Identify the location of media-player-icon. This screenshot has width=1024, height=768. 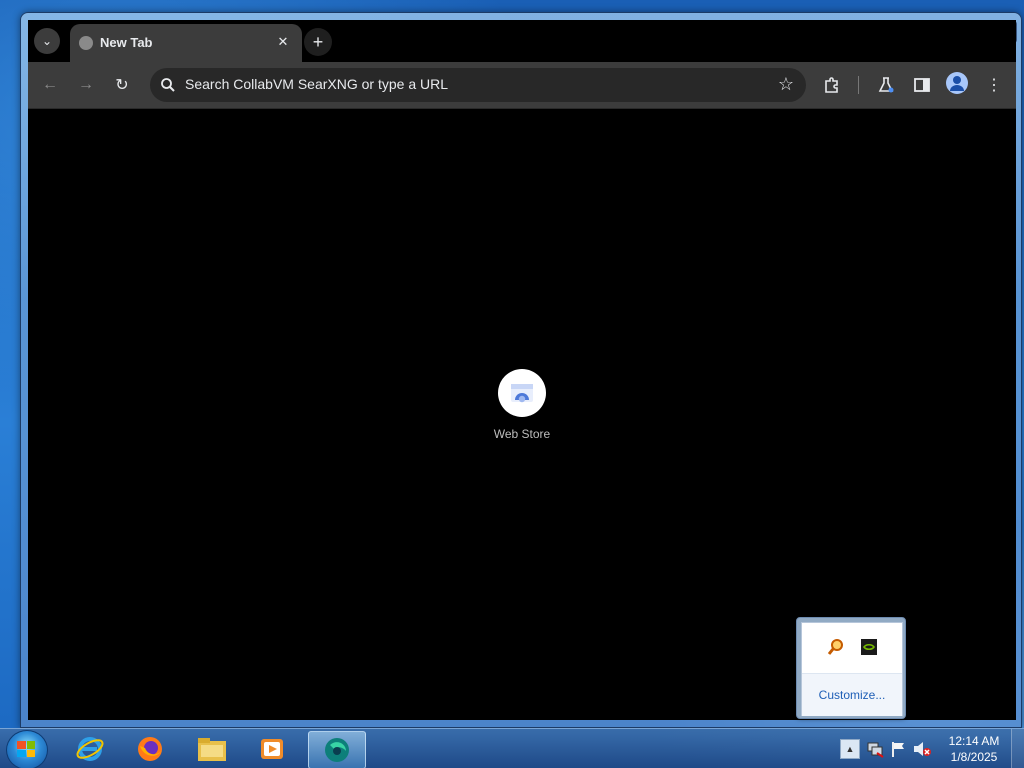
(272, 749).